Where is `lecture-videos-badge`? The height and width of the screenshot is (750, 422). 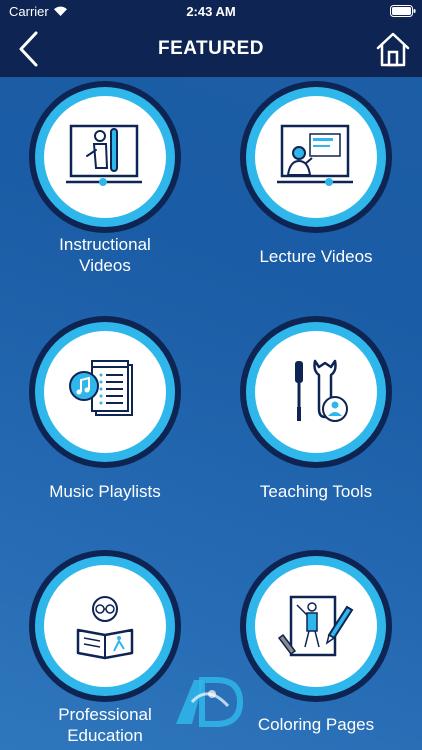
lecture-videos-badge is located at coordinates (316, 157).